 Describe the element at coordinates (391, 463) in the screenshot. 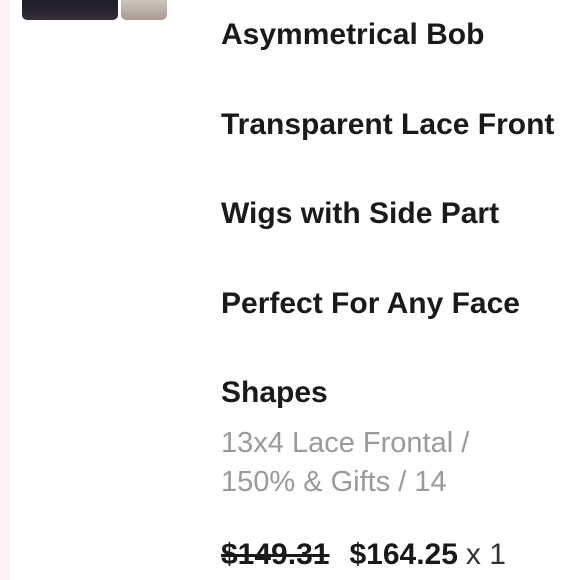

I see `product-variant: 13x4 Lace Frontal / 150% & Gifts / 14` at that location.